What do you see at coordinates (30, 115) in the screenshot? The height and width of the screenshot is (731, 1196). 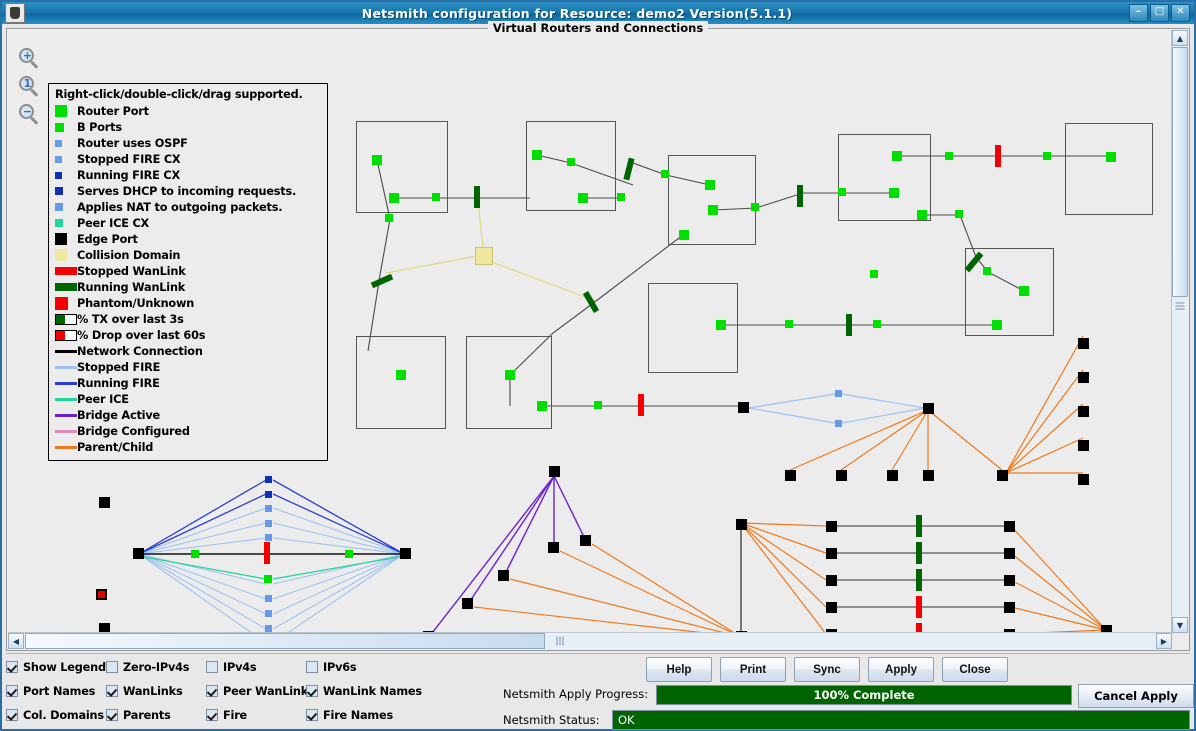 I see `zoom-out-icon: −` at bounding box center [30, 115].